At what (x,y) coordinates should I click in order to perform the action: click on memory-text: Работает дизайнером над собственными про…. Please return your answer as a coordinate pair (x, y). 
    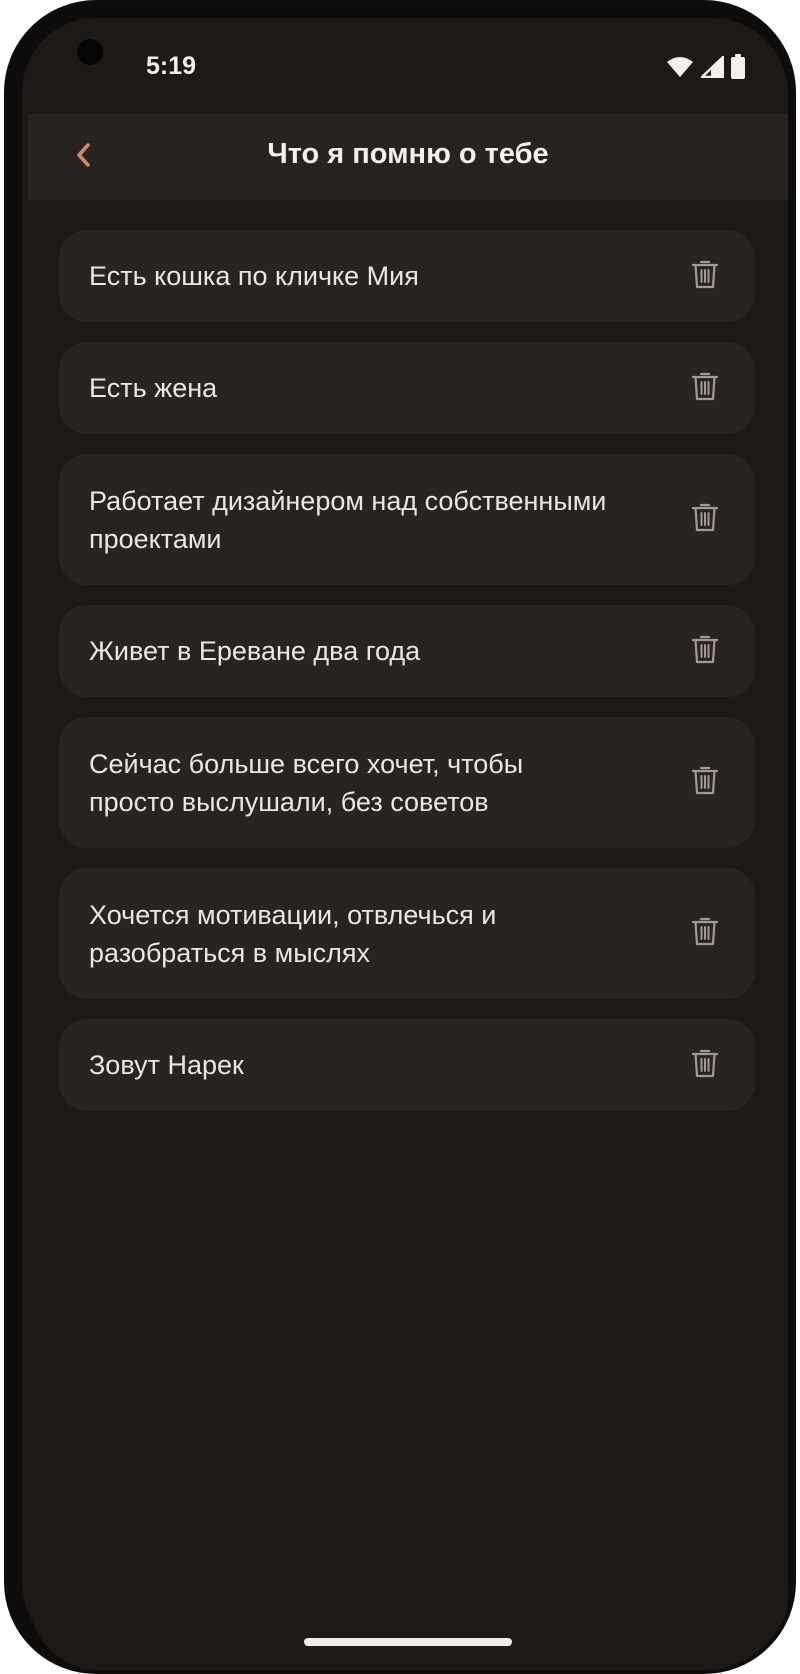
    Looking at the image, I should click on (348, 519).